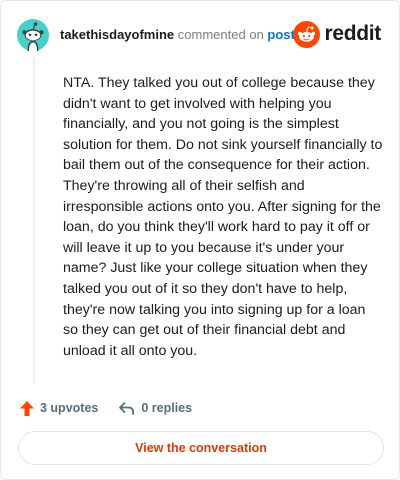  I want to click on avatar, so click(33, 35).